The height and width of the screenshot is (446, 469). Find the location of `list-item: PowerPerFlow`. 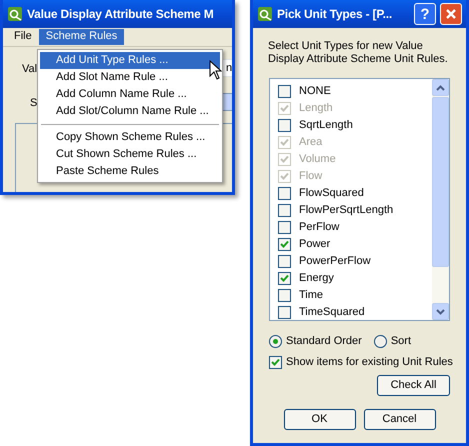

list-item: PowerPerFlow is located at coordinates (351, 261).